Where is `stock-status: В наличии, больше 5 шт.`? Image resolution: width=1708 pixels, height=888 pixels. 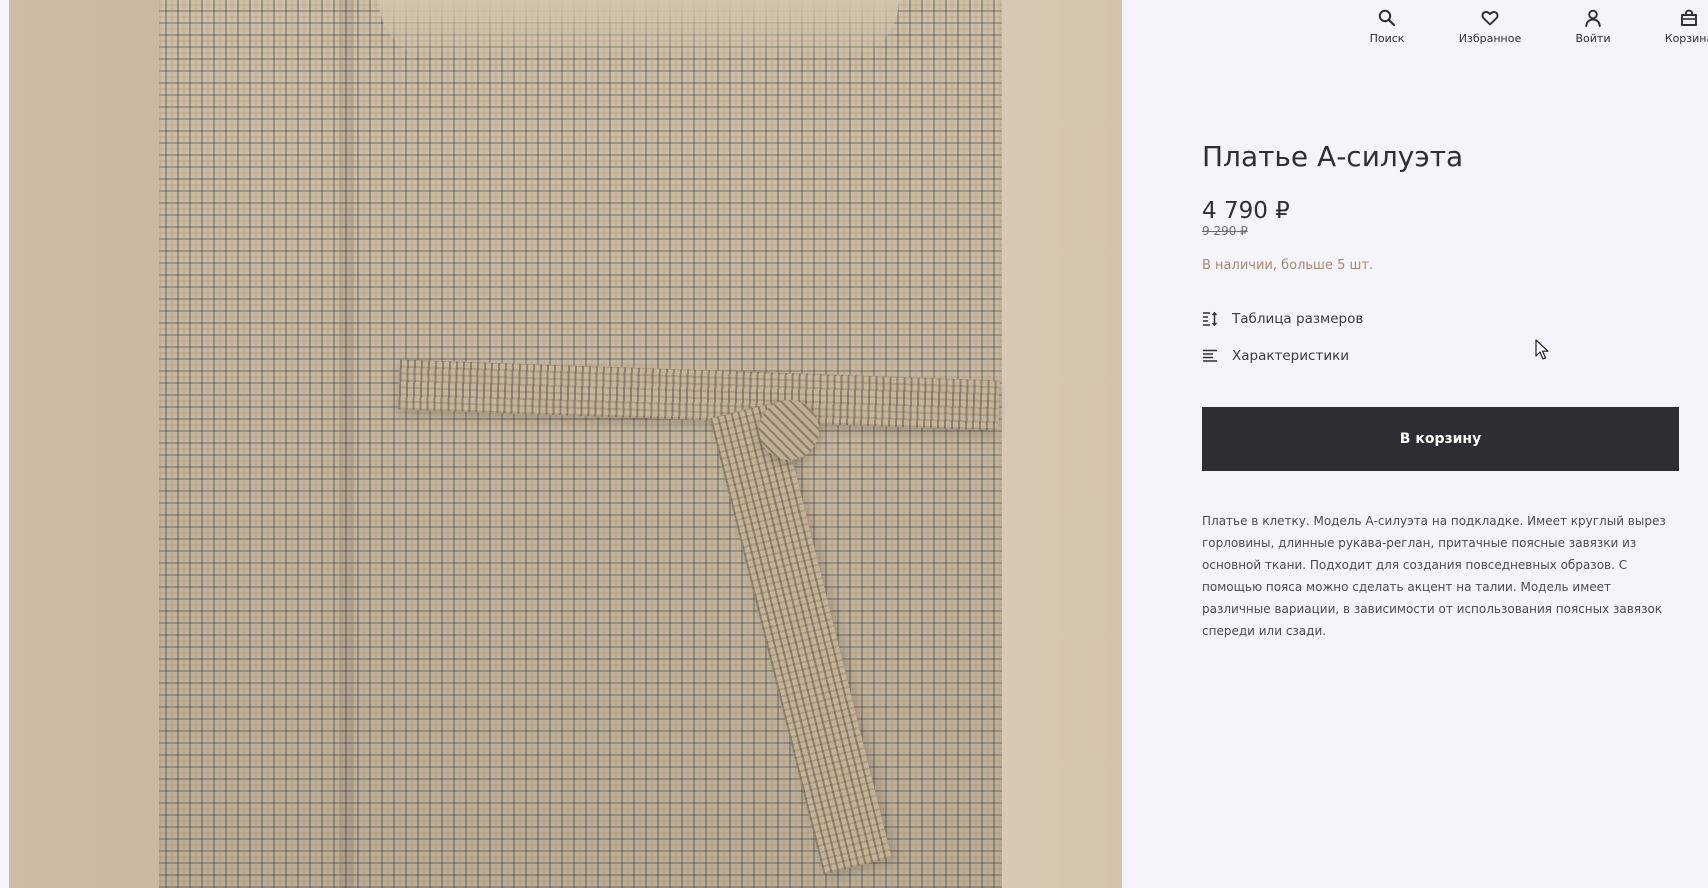
stock-status: В наличии, больше 5 шт. is located at coordinates (1288, 265).